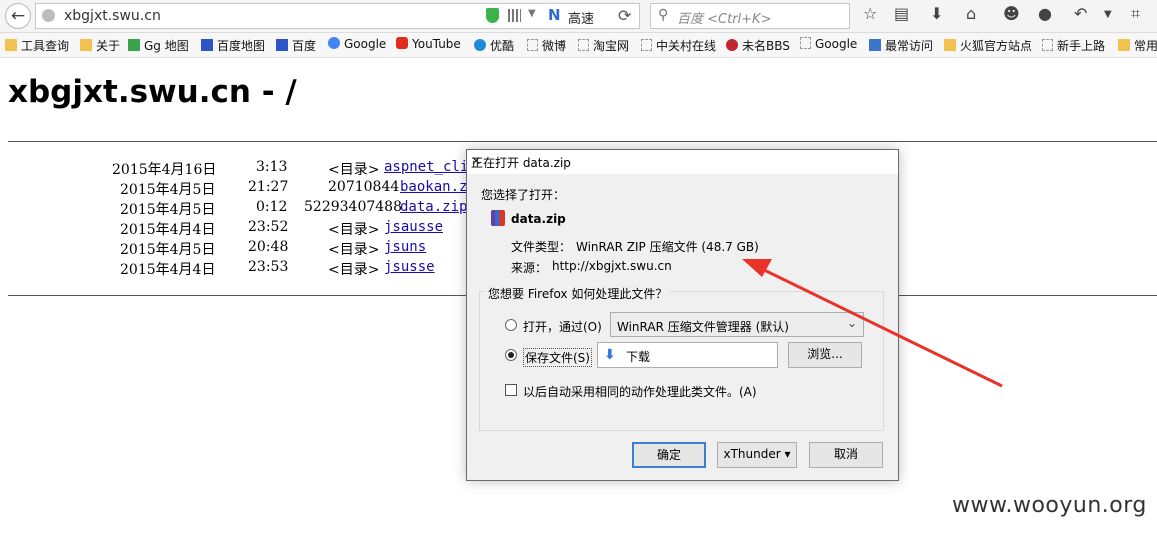 This screenshot has width=1157, height=535. What do you see at coordinates (881, 327) in the screenshot?
I see `annotation-arrow-line` at bounding box center [881, 327].